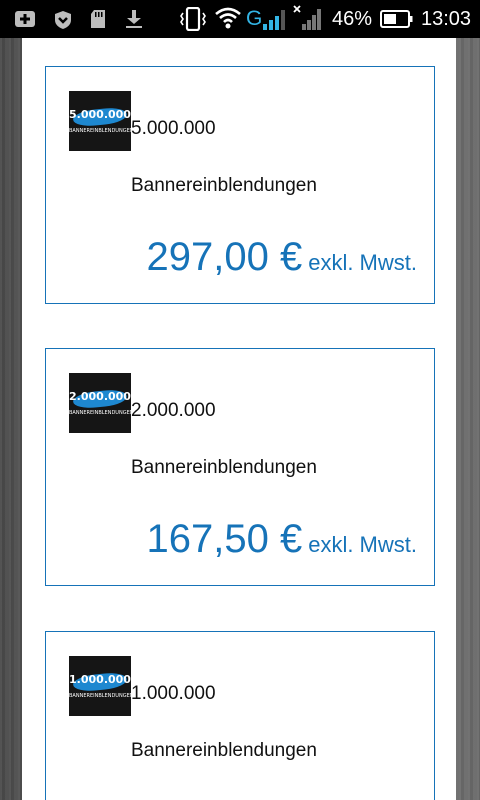 The image size is (480, 800). Describe the element at coordinates (173, 693) in the screenshot. I see `impression-count: 1.000.000` at that location.